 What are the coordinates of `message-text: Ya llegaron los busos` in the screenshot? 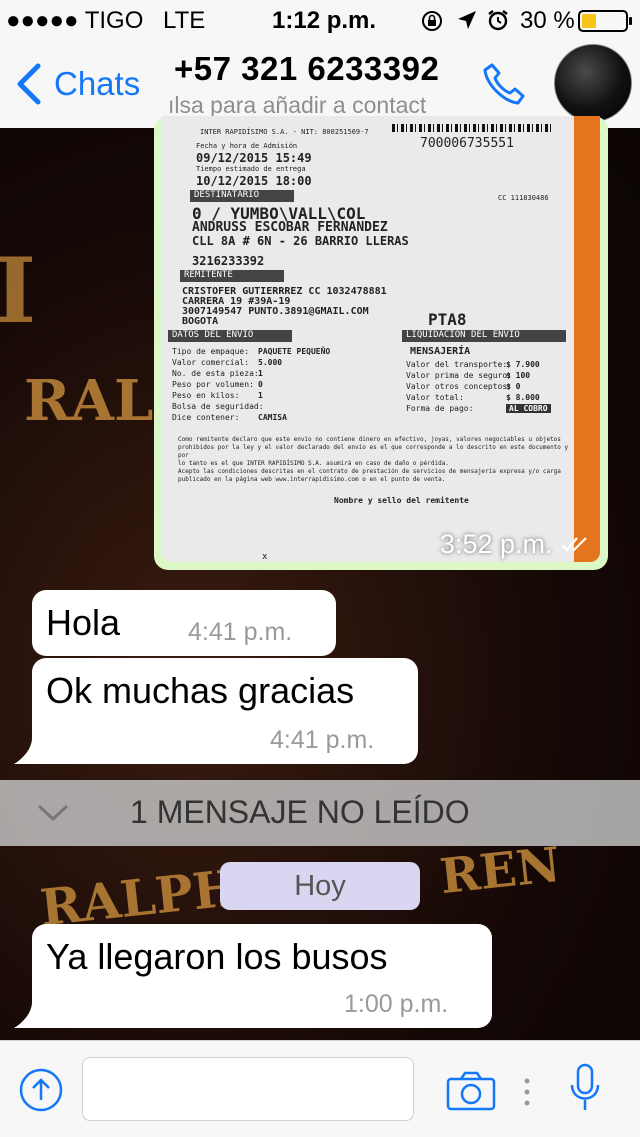 It's located at (217, 956).